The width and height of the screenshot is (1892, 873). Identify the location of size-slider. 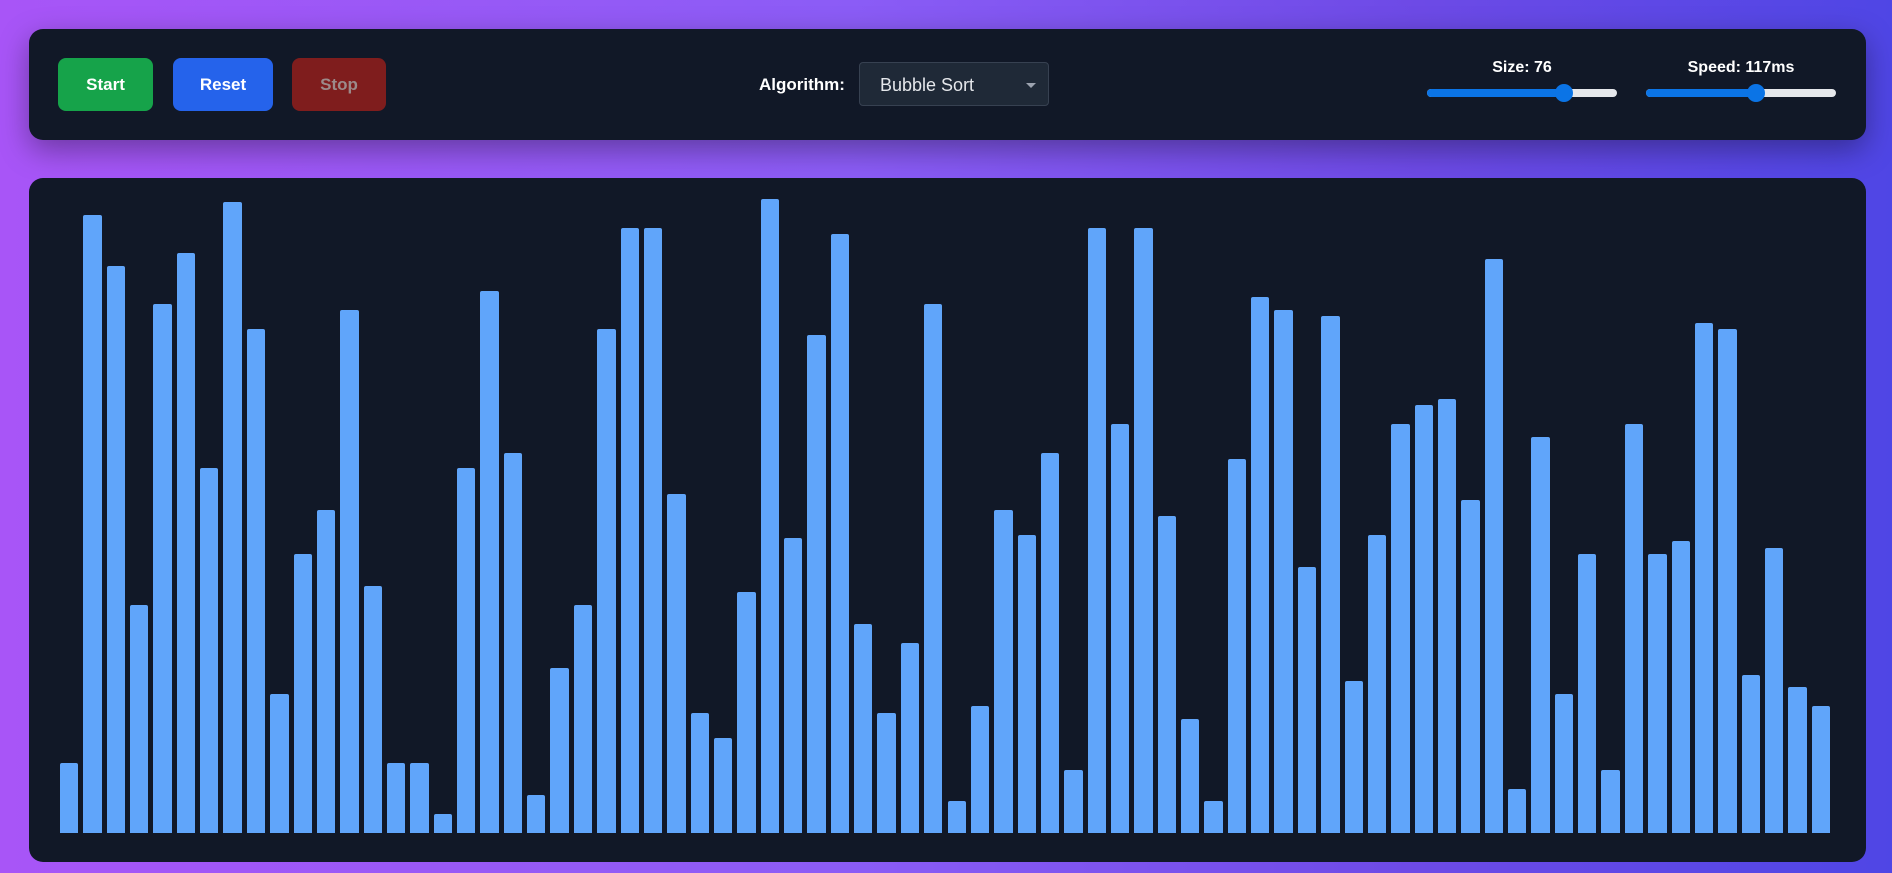
(1522, 93).